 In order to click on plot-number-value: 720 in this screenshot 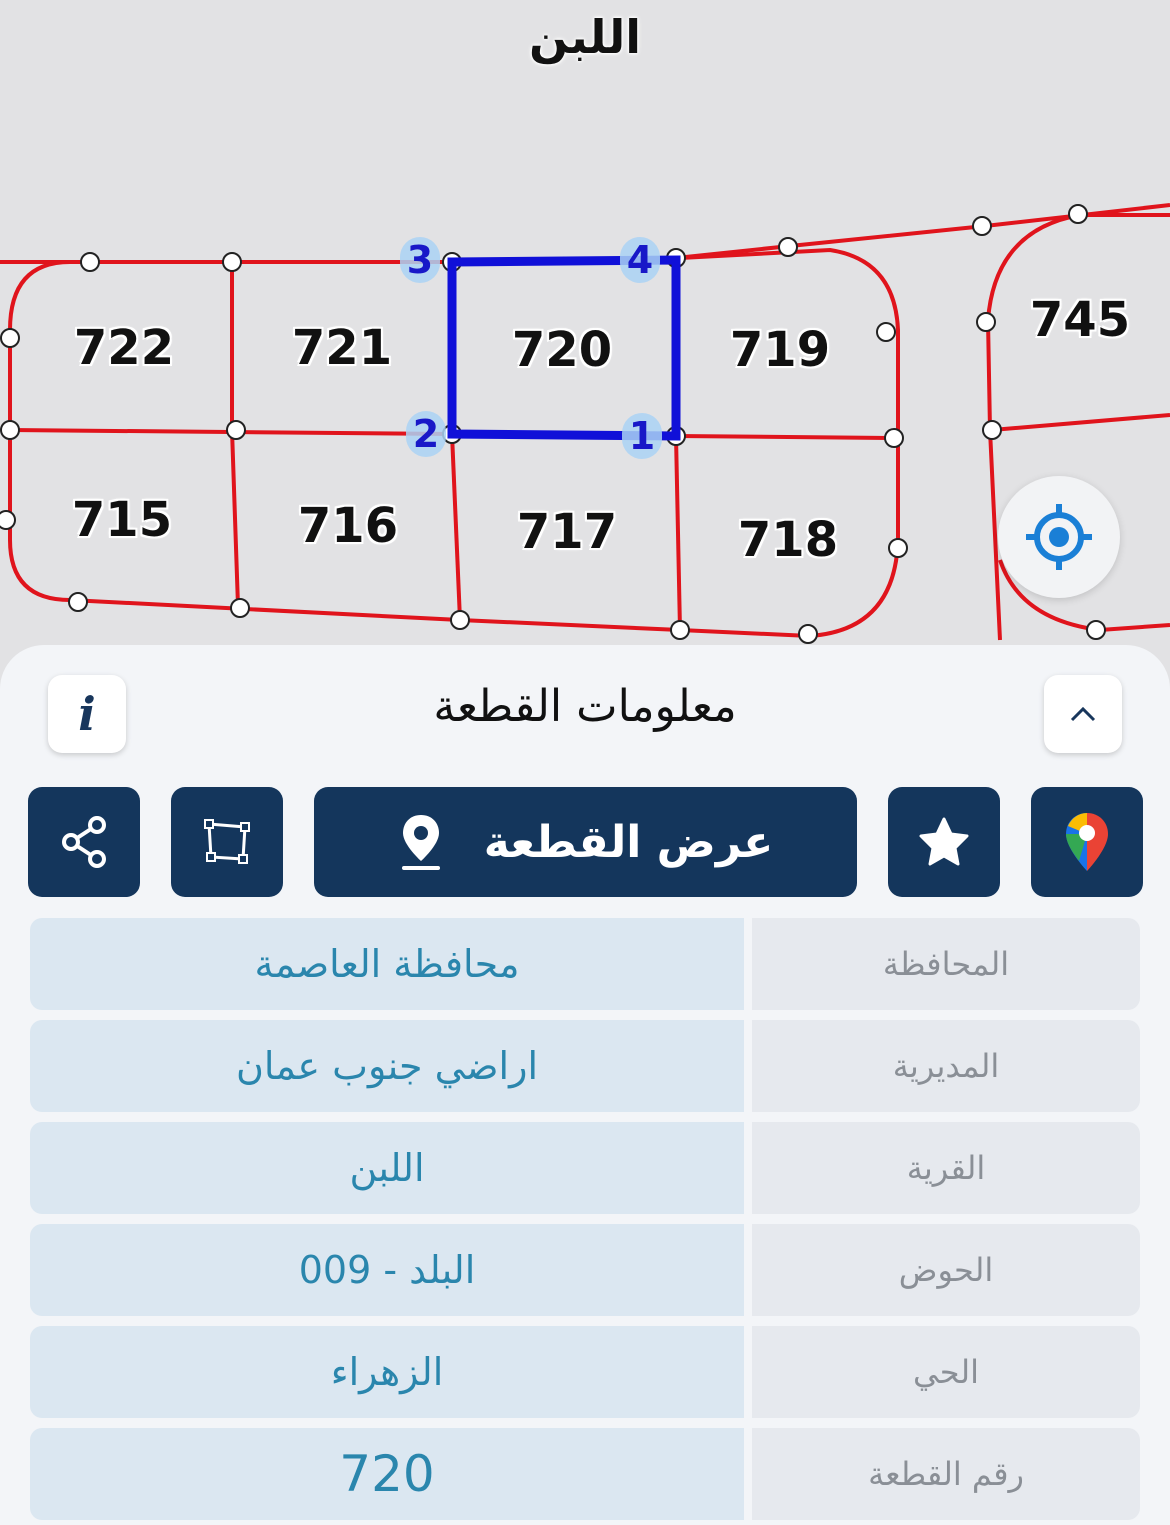, I will do `click(387, 1474)`.